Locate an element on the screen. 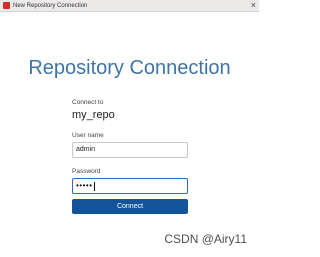 This screenshot has width=320, height=257. dialog-heading: Repository Connection is located at coordinates (129, 68).